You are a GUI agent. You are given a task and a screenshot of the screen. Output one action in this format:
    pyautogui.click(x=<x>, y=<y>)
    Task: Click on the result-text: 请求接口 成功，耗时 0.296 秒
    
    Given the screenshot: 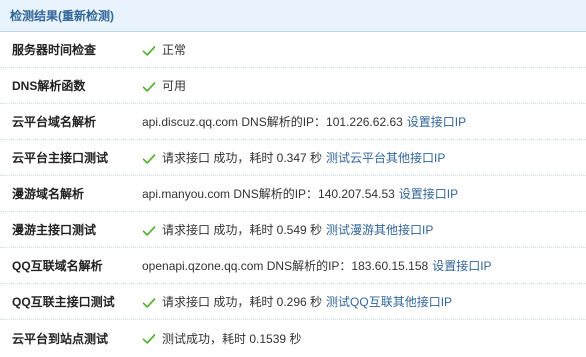 What is the action you would take?
    pyautogui.click(x=242, y=302)
    